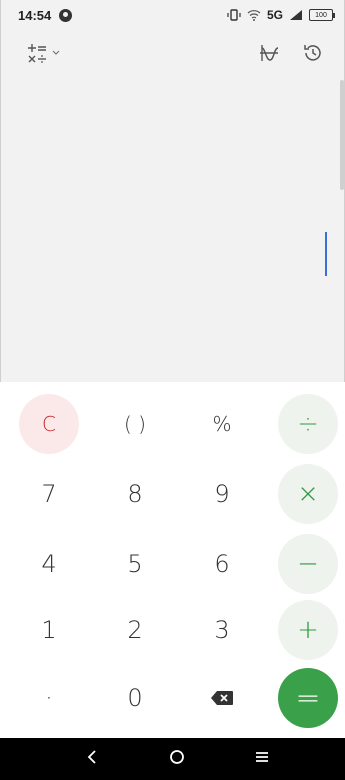 This screenshot has width=345, height=780. What do you see at coordinates (308, 630) in the screenshot?
I see `plus-button: +` at bounding box center [308, 630].